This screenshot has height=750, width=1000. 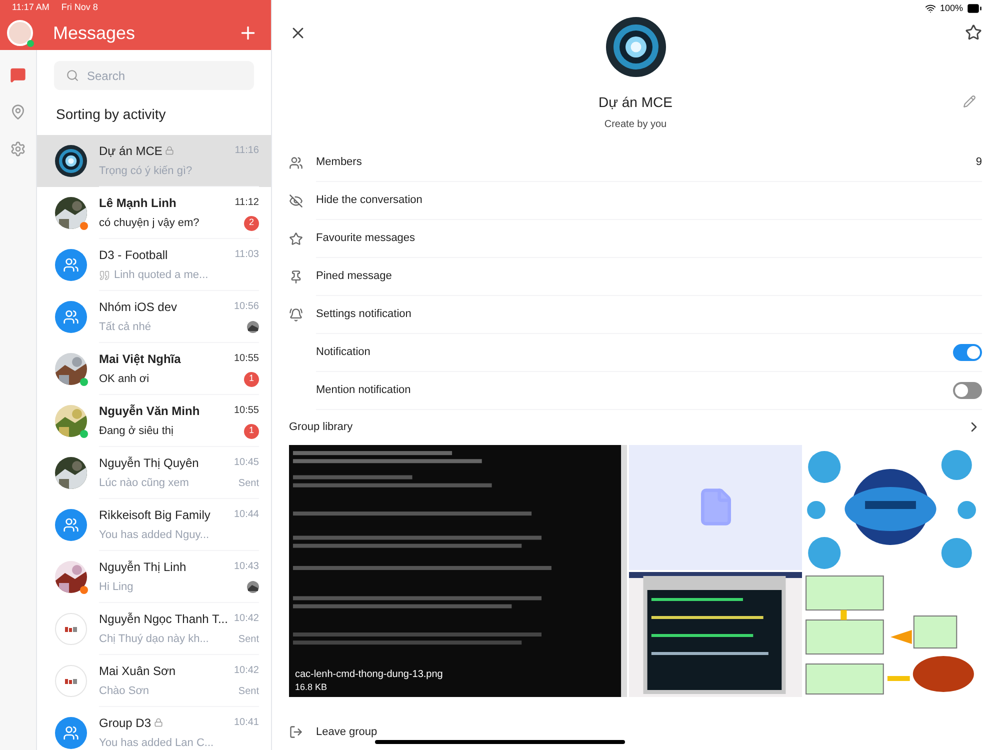 What do you see at coordinates (72, 75) in the screenshot?
I see `search-icon` at bounding box center [72, 75].